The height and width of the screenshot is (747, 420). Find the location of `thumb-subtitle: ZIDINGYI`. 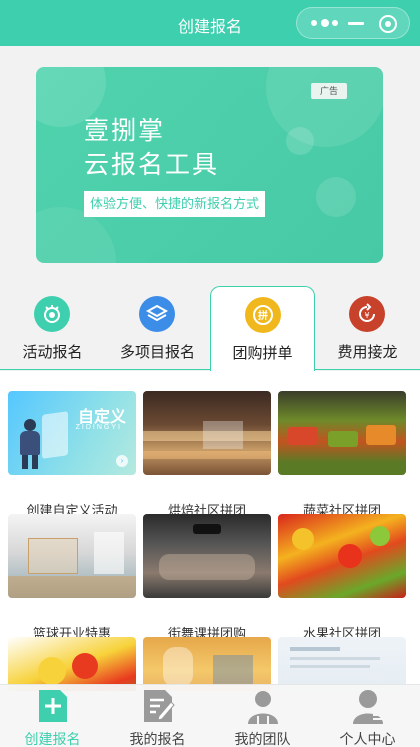

thumb-subtitle: ZIDINGYI is located at coordinates (98, 427).